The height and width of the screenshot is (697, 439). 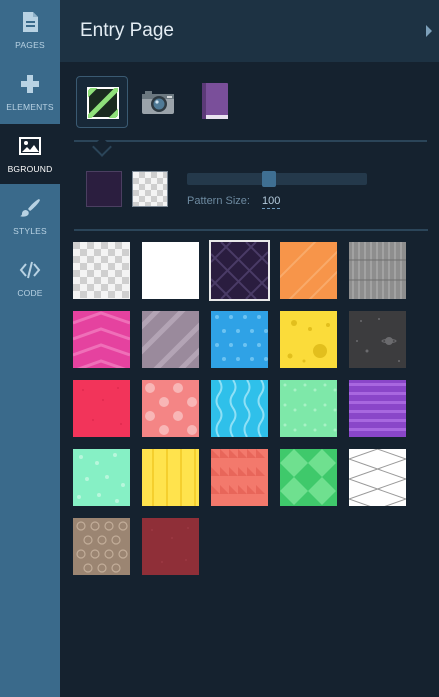 I want to click on book-icon, so click(x=215, y=101).